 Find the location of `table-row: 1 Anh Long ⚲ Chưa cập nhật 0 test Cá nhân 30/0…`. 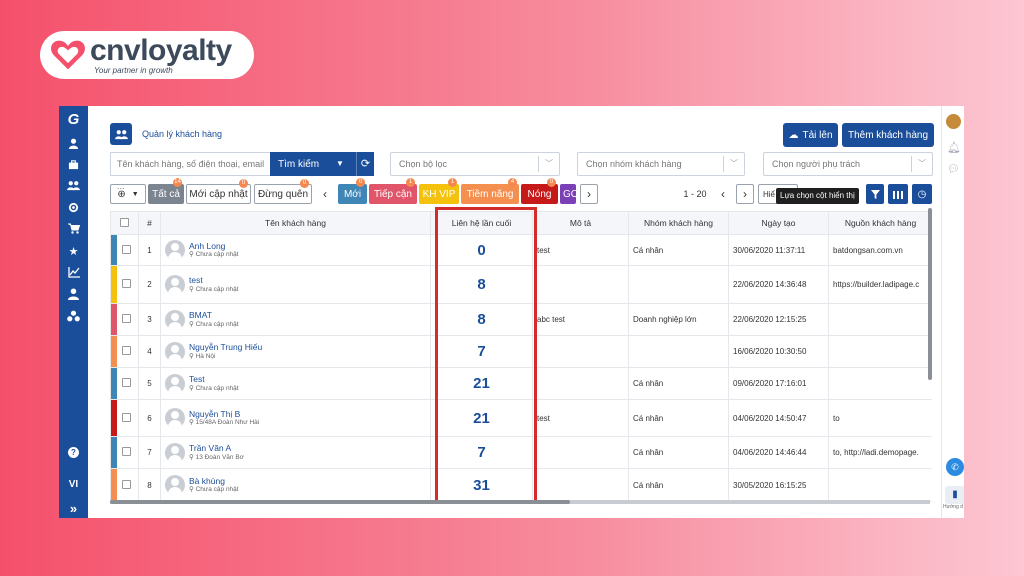

table-row: 1 Anh Long ⚲ Chưa cập nhật 0 test Cá nhân 30/0… is located at coordinates (521, 250).